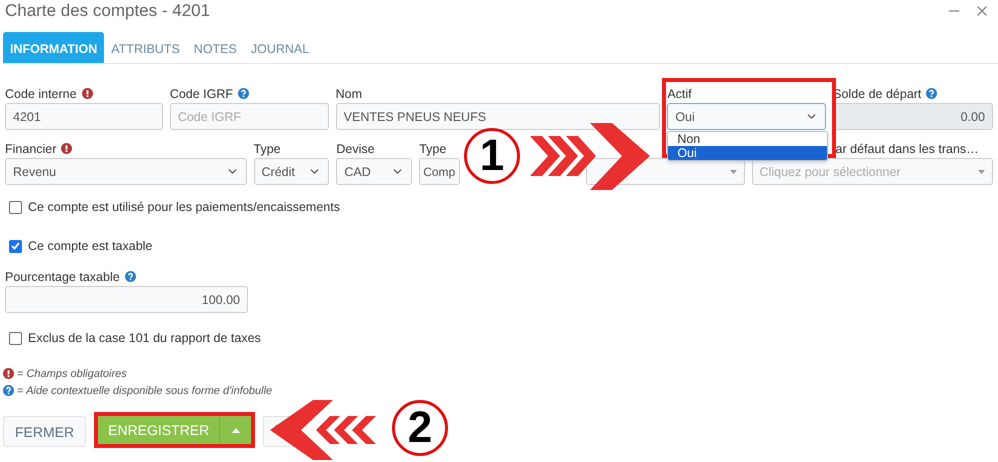 The height and width of the screenshot is (462, 998). What do you see at coordinates (44, 431) in the screenshot?
I see `close-button: FERMER` at bounding box center [44, 431].